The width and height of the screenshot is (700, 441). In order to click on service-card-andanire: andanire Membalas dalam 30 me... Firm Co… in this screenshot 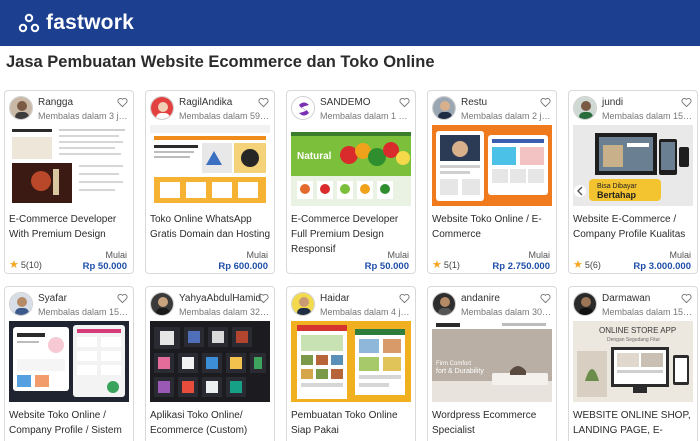, I will do `click(492, 363)`.